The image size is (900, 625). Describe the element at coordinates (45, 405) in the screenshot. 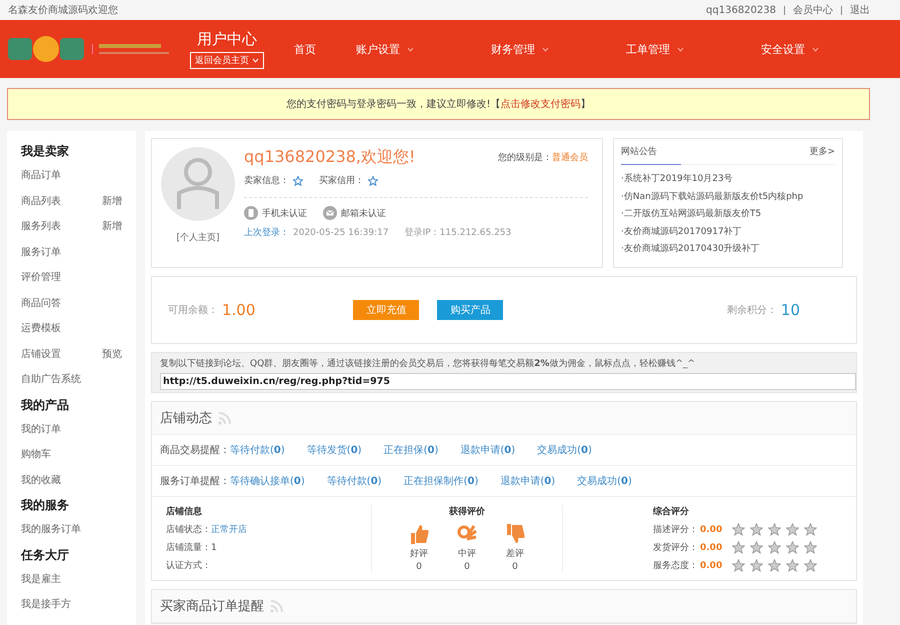

I see `sidebar-heading: 我的产品` at that location.